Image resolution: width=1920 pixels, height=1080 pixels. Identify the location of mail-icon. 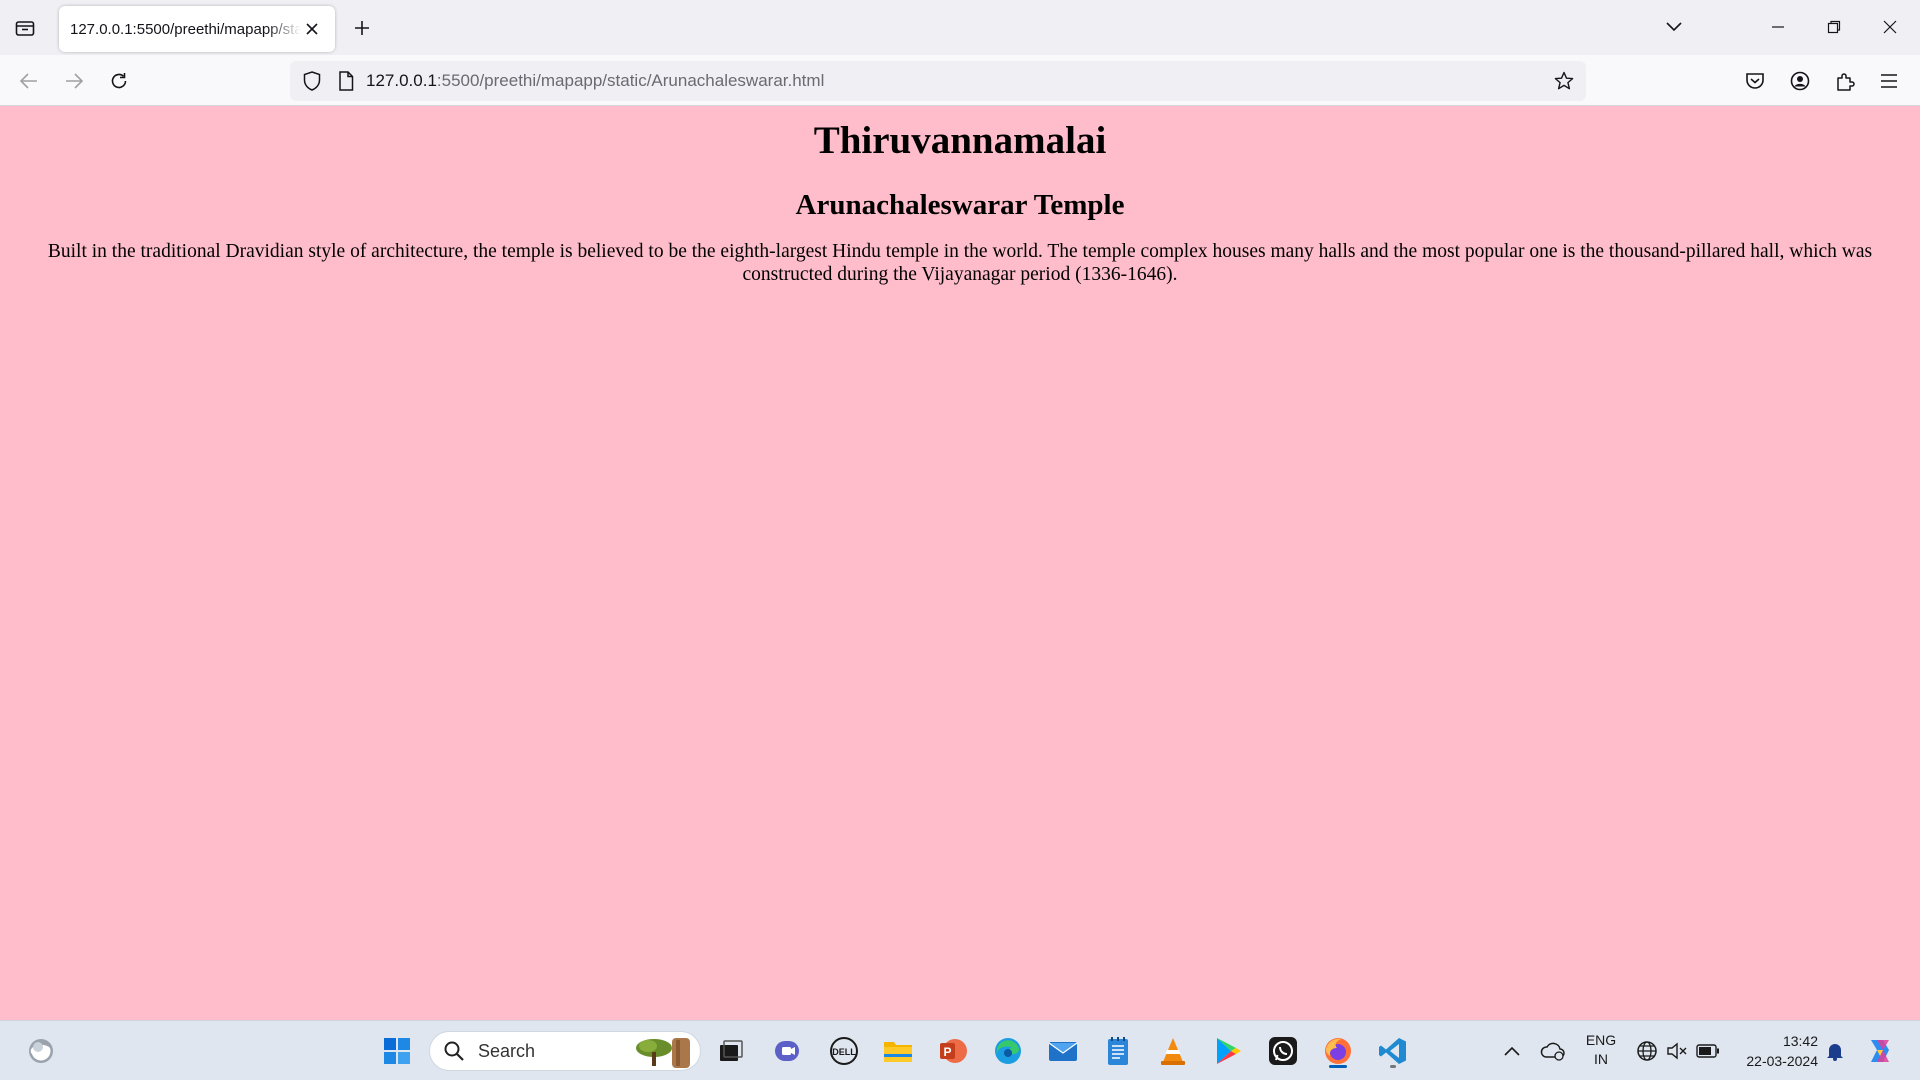
(1063, 1051).